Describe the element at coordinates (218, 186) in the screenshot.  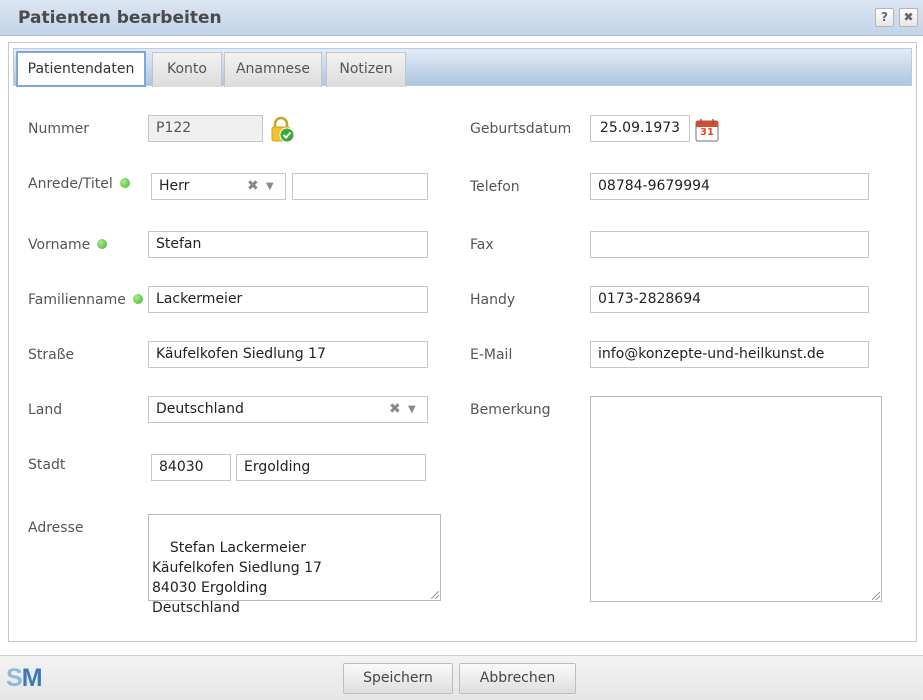
I see `anrede-select: Herr ✖ ▼` at that location.